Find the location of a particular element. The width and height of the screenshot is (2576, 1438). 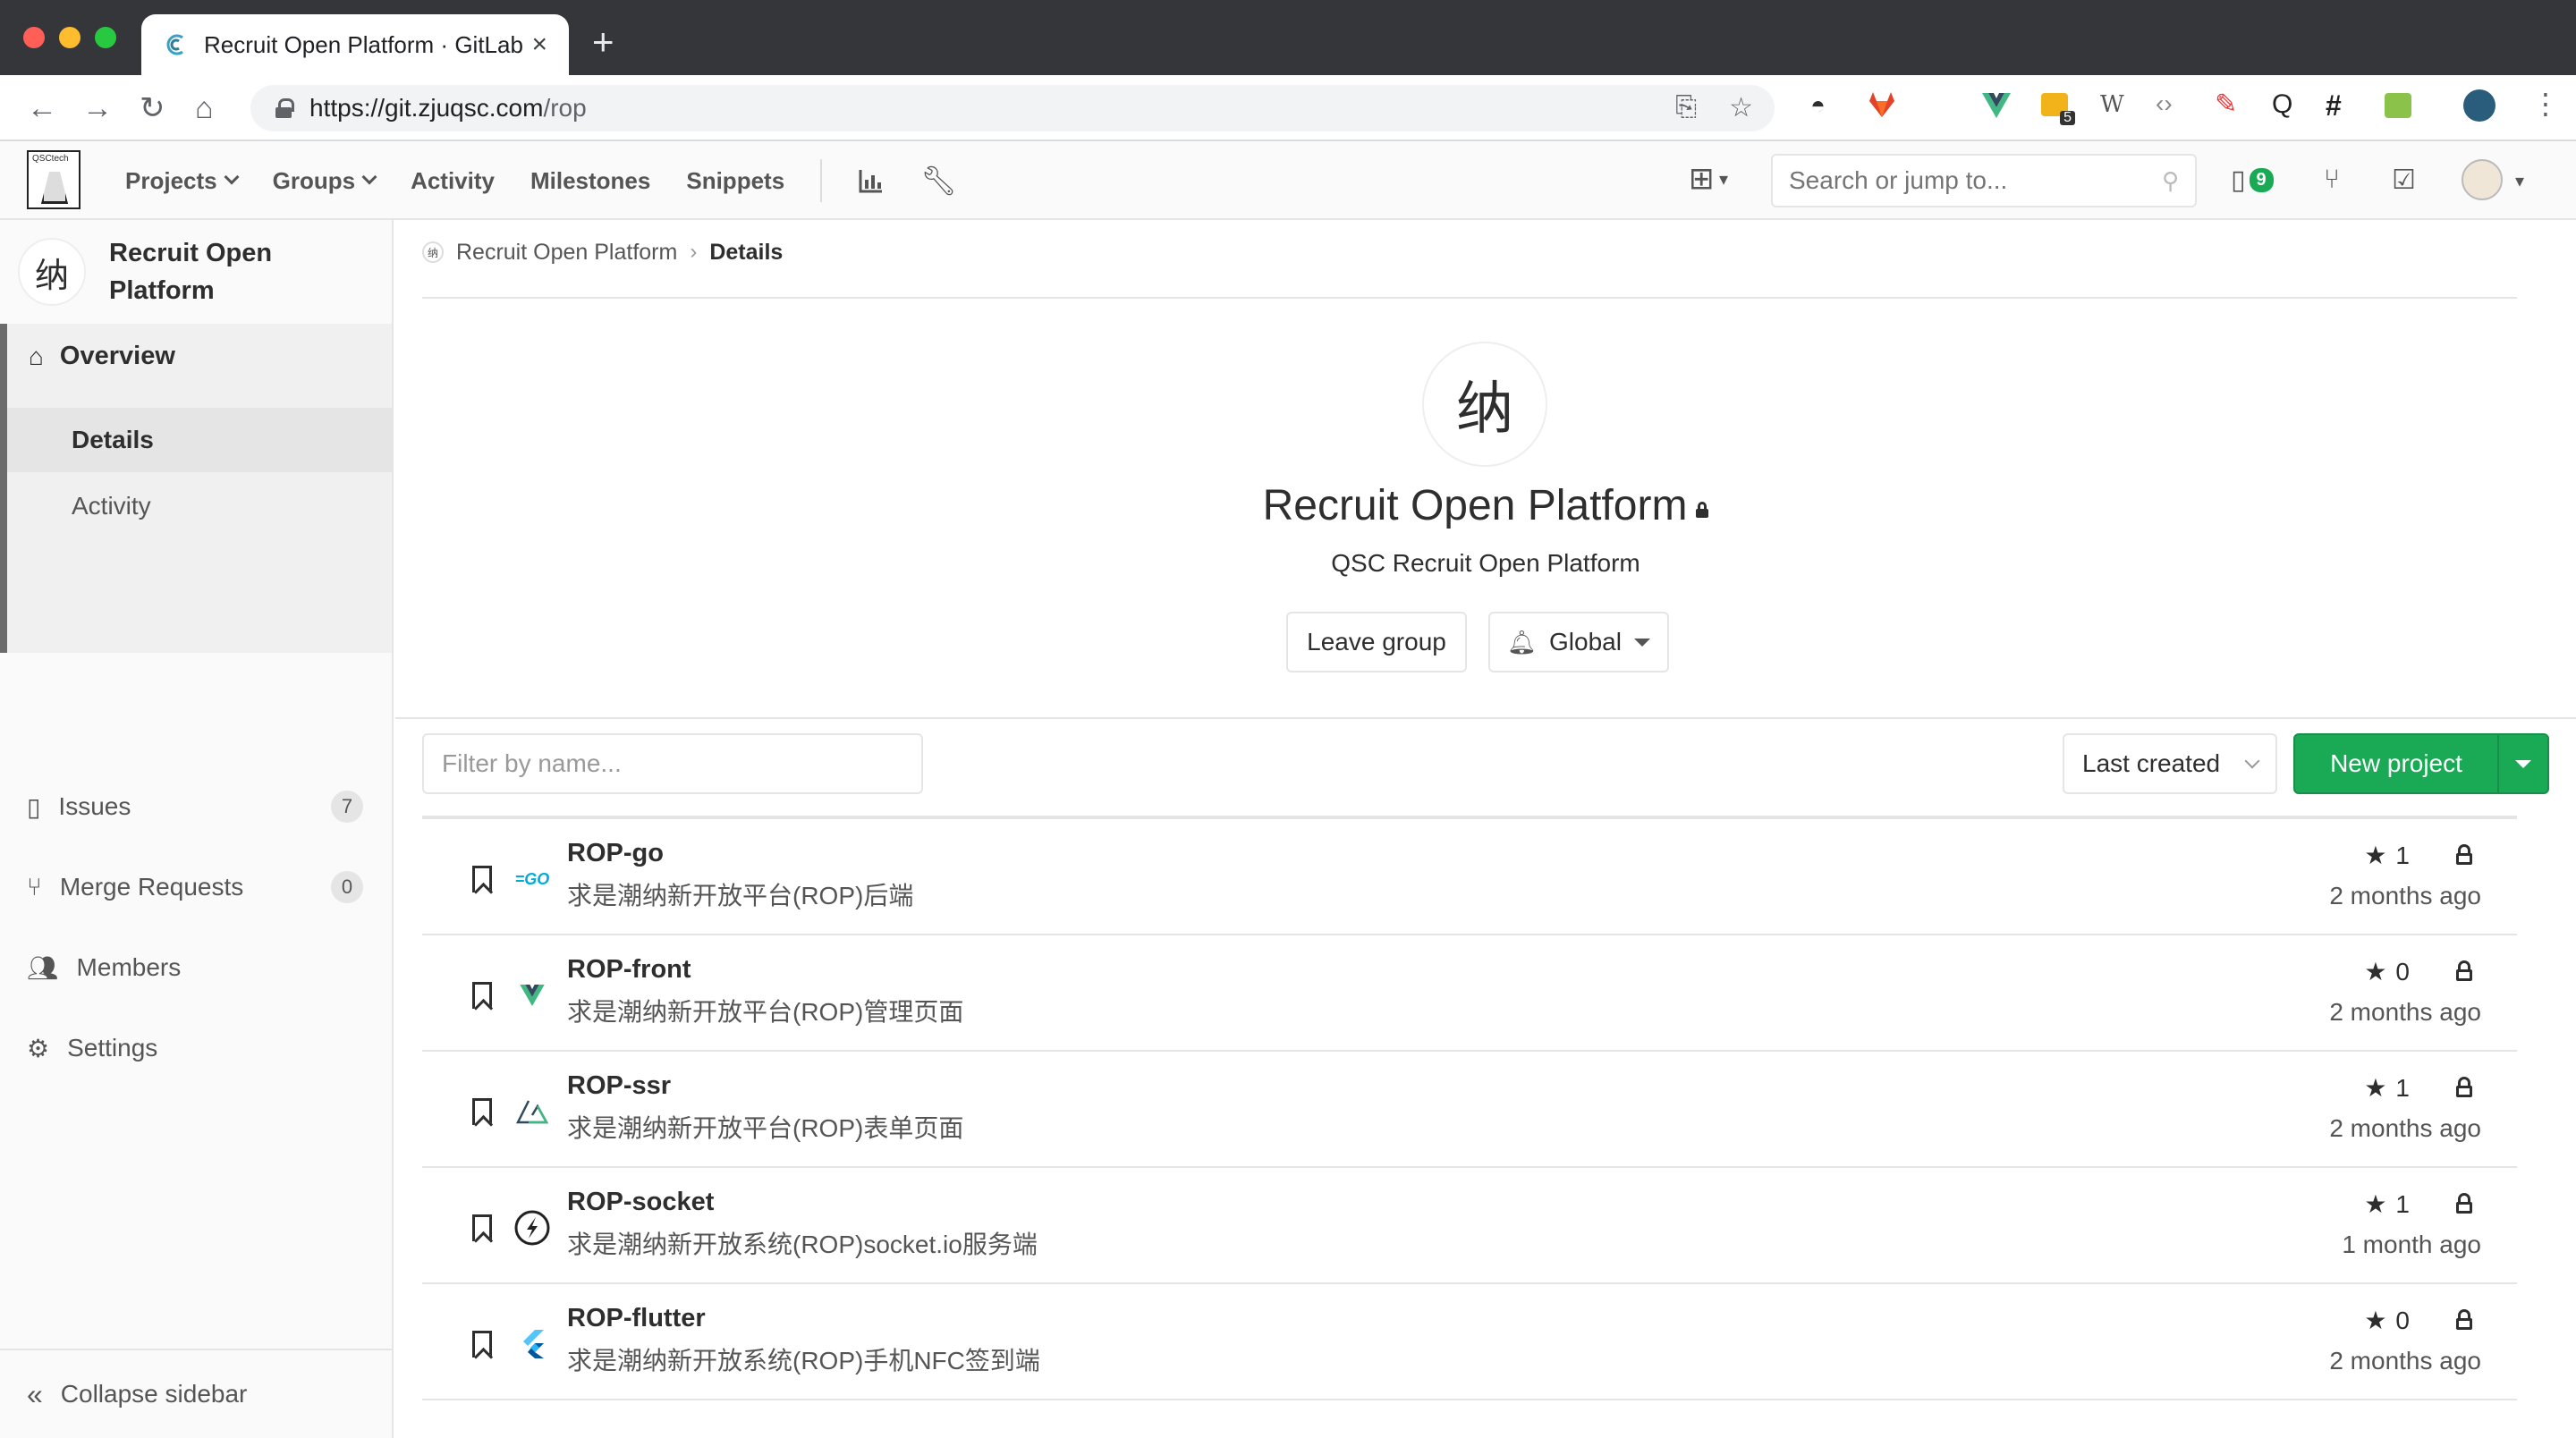

chevron-down-icon: ▾ is located at coordinates (2519, 181).